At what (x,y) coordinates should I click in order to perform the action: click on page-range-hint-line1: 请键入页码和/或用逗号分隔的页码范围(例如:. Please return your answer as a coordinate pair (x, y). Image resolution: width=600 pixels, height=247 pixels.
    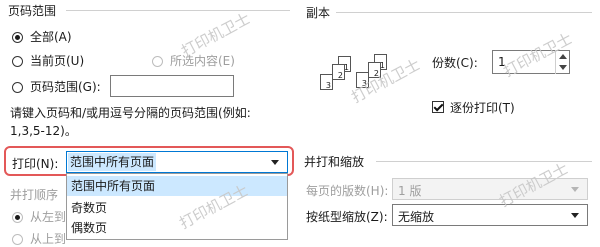
    Looking at the image, I should click on (130, 113).